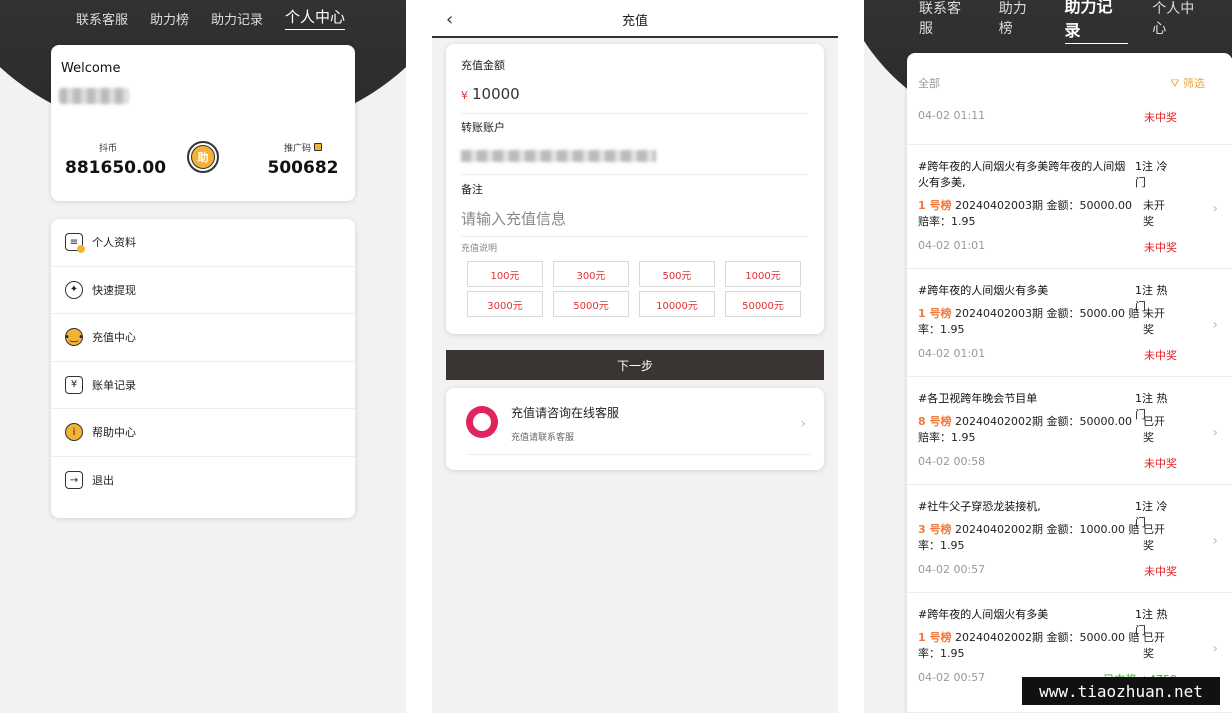 The height and width of the screenshot is (713, 1232). I want to click on top-nav: 联系客服 助力榜 助力记录 个人中心, so click(221, 18).